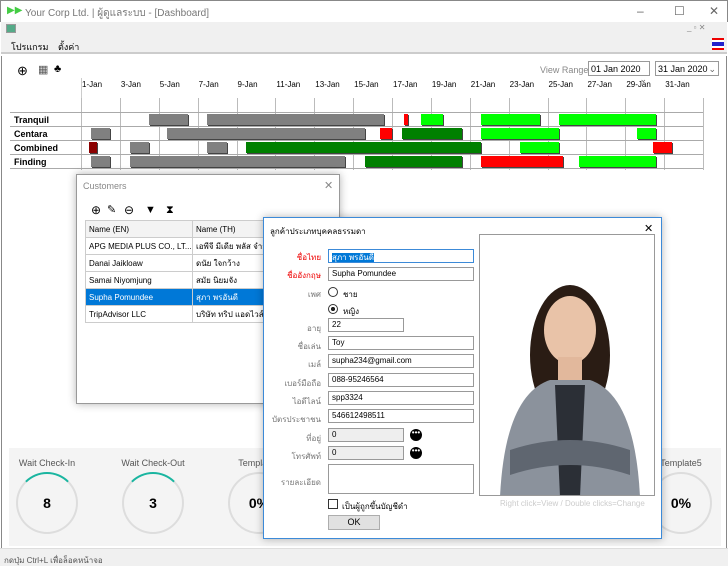  I want to click on detail-textarea, so click(401, 479).